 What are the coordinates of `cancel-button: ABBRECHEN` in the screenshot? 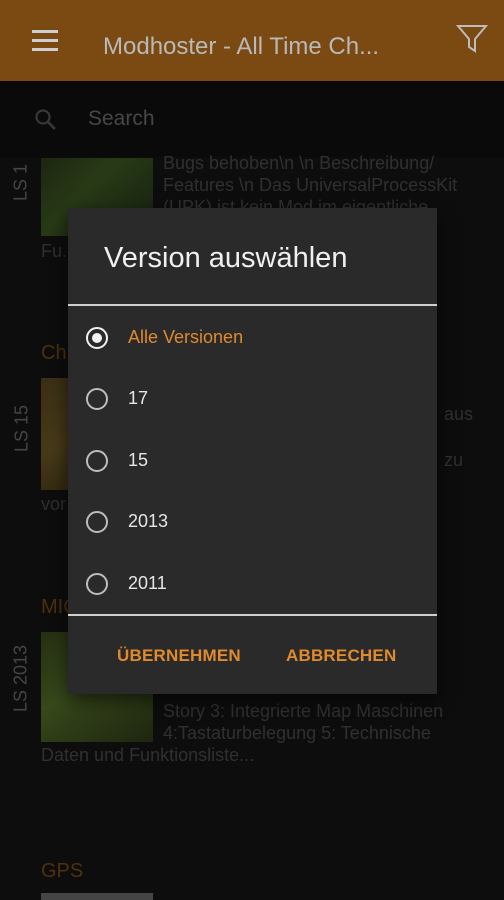 It's located at (341, 656).